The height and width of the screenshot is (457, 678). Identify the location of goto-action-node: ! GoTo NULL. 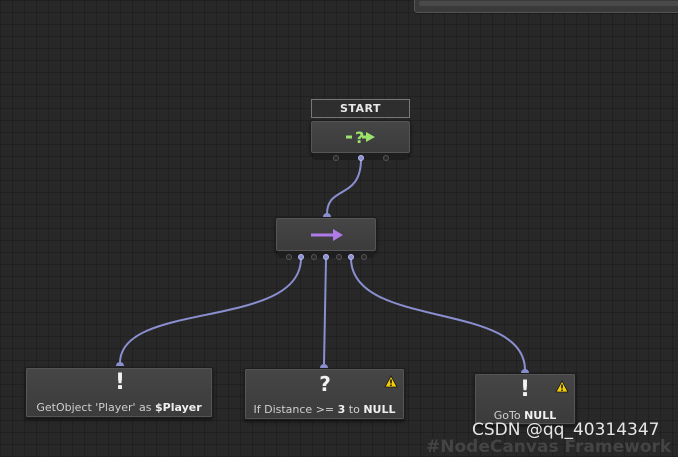
(525, 399).